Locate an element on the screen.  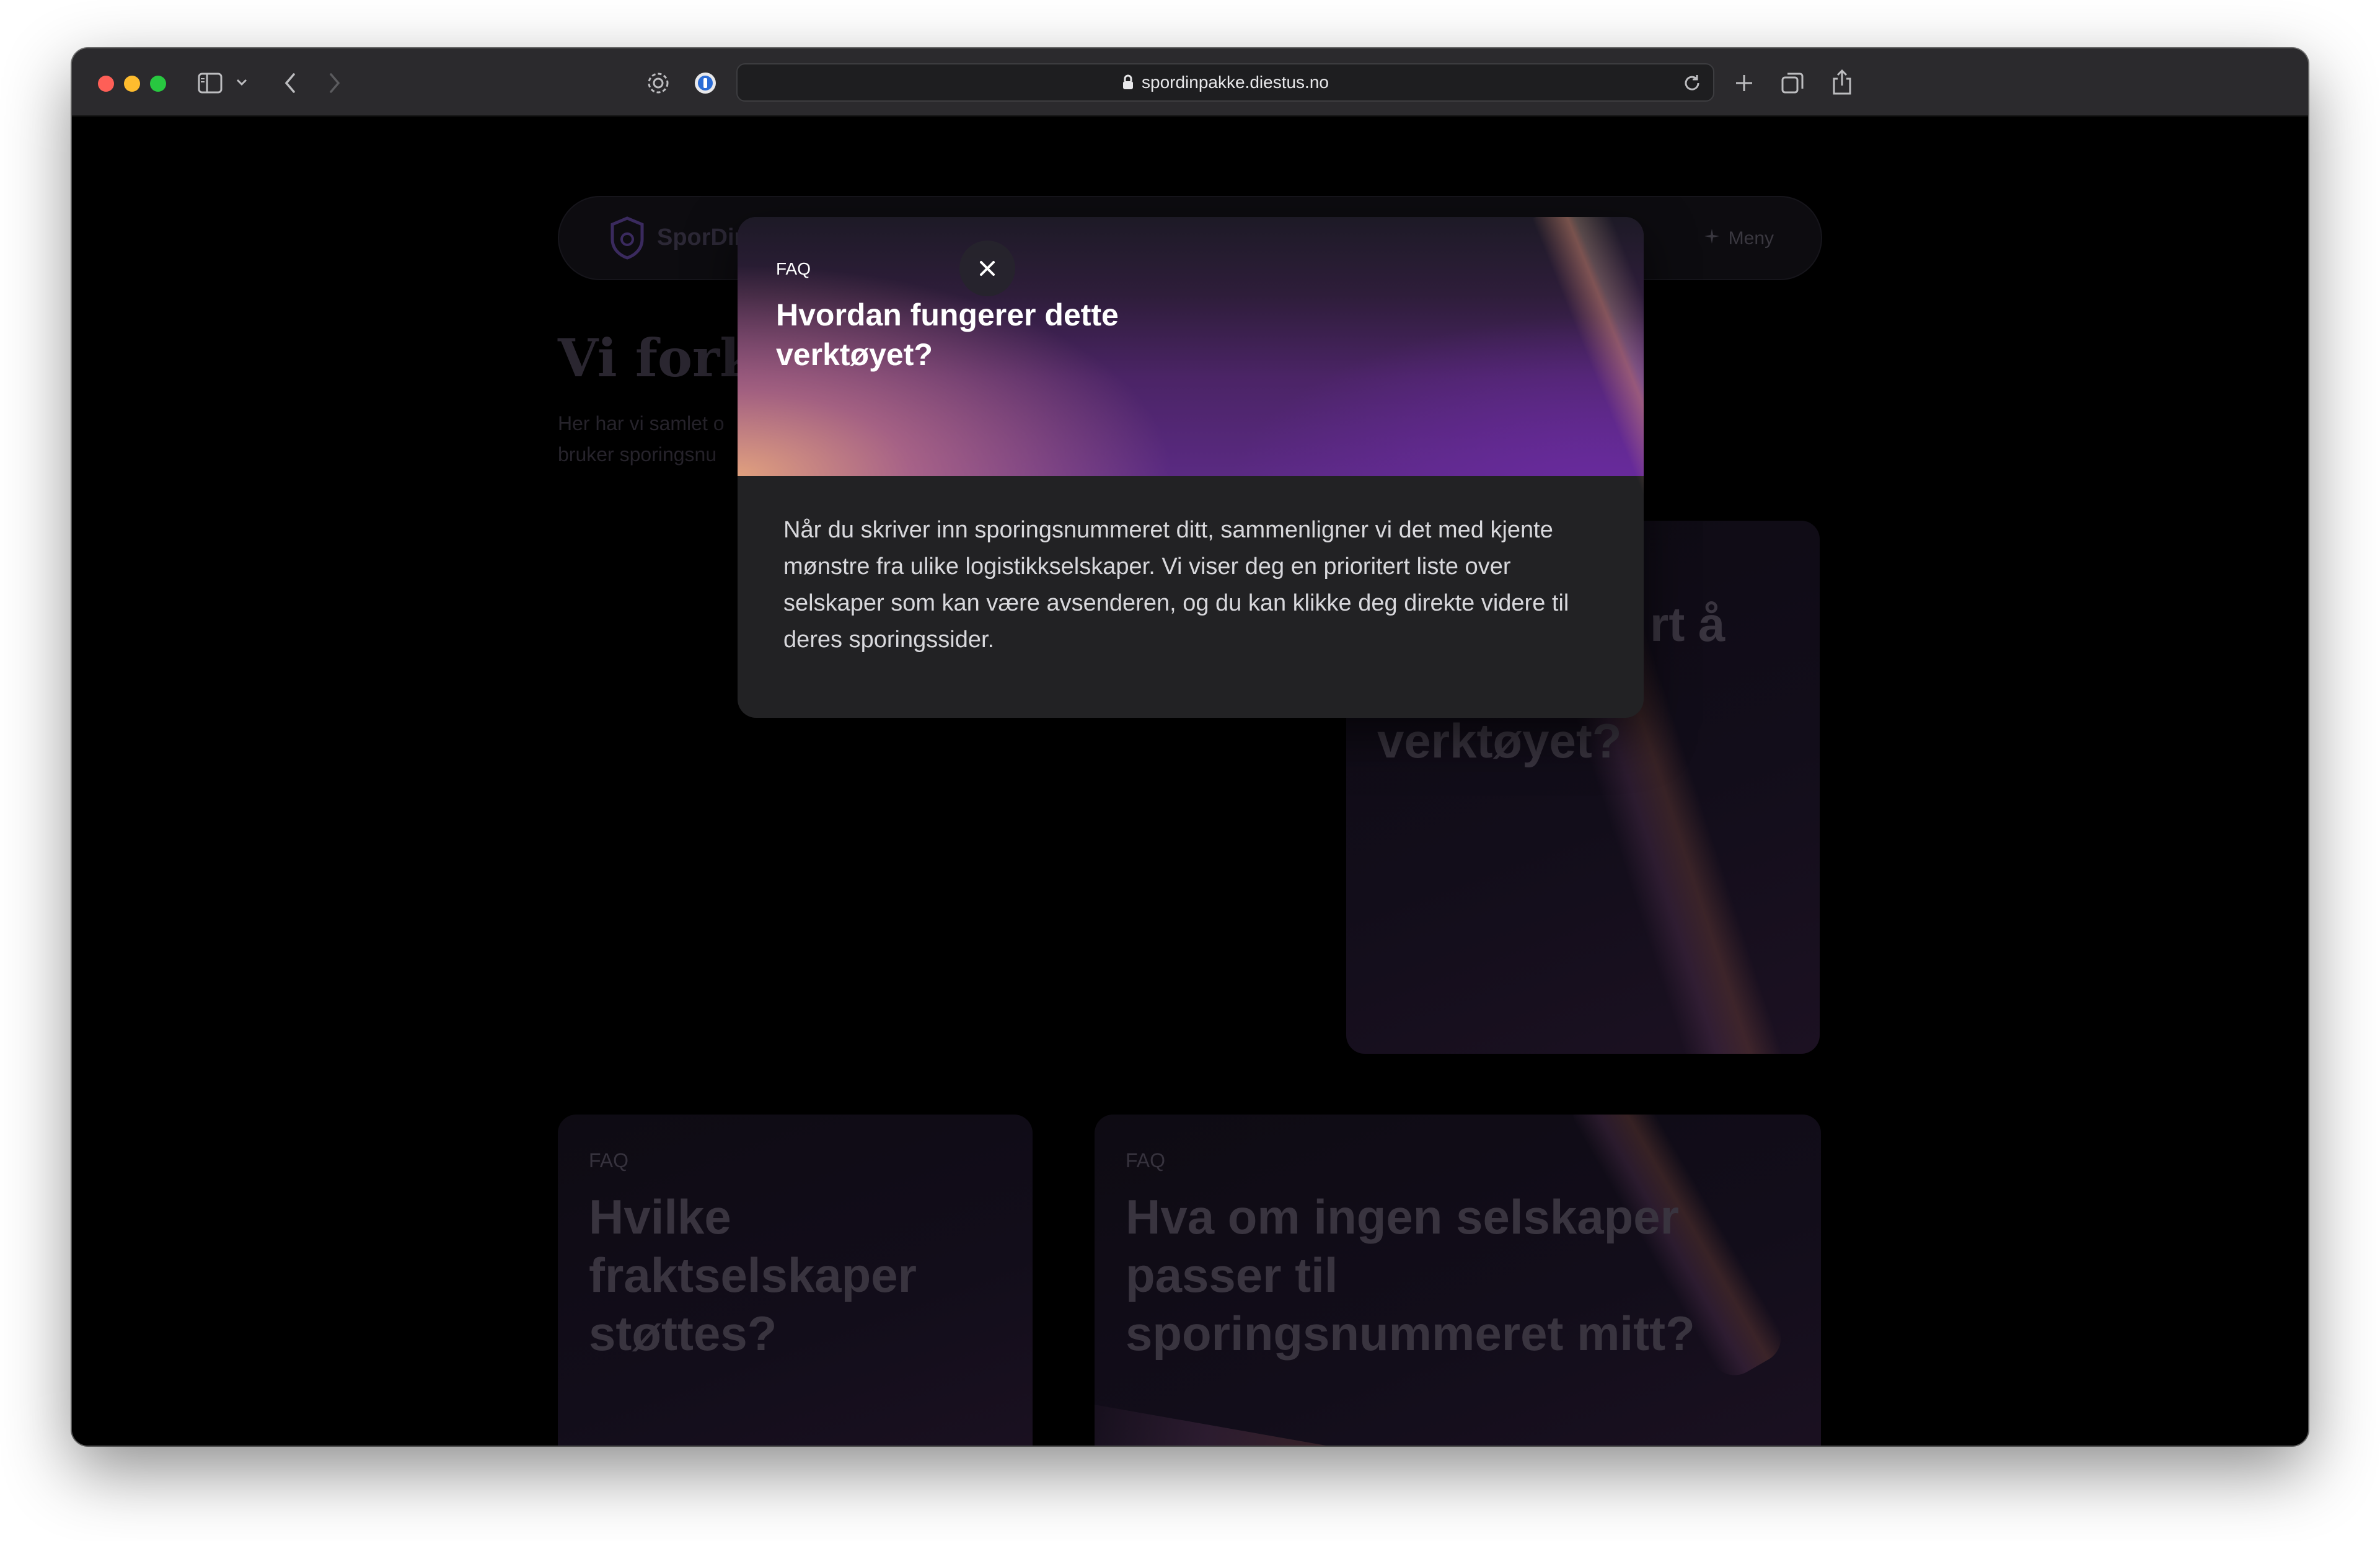
menu-button: Meny is located at coordinates (1739, 238).